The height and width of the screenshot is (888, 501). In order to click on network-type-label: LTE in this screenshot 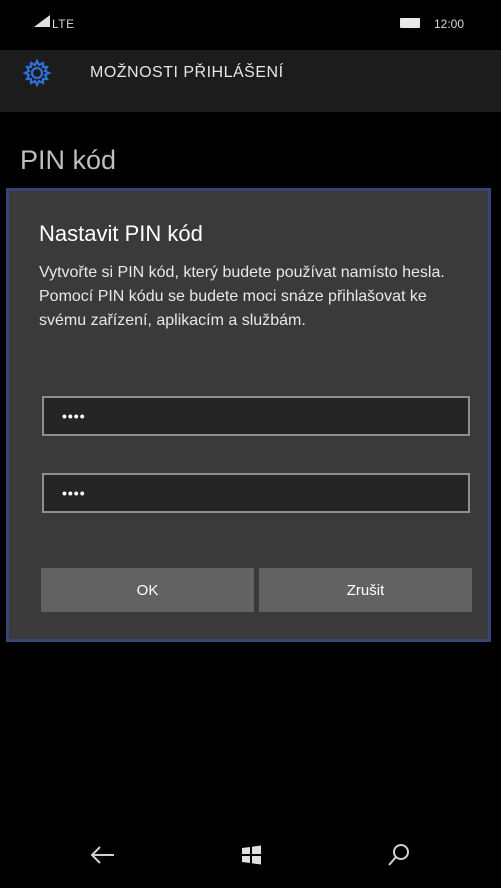, I will do `click(63, 24)`.